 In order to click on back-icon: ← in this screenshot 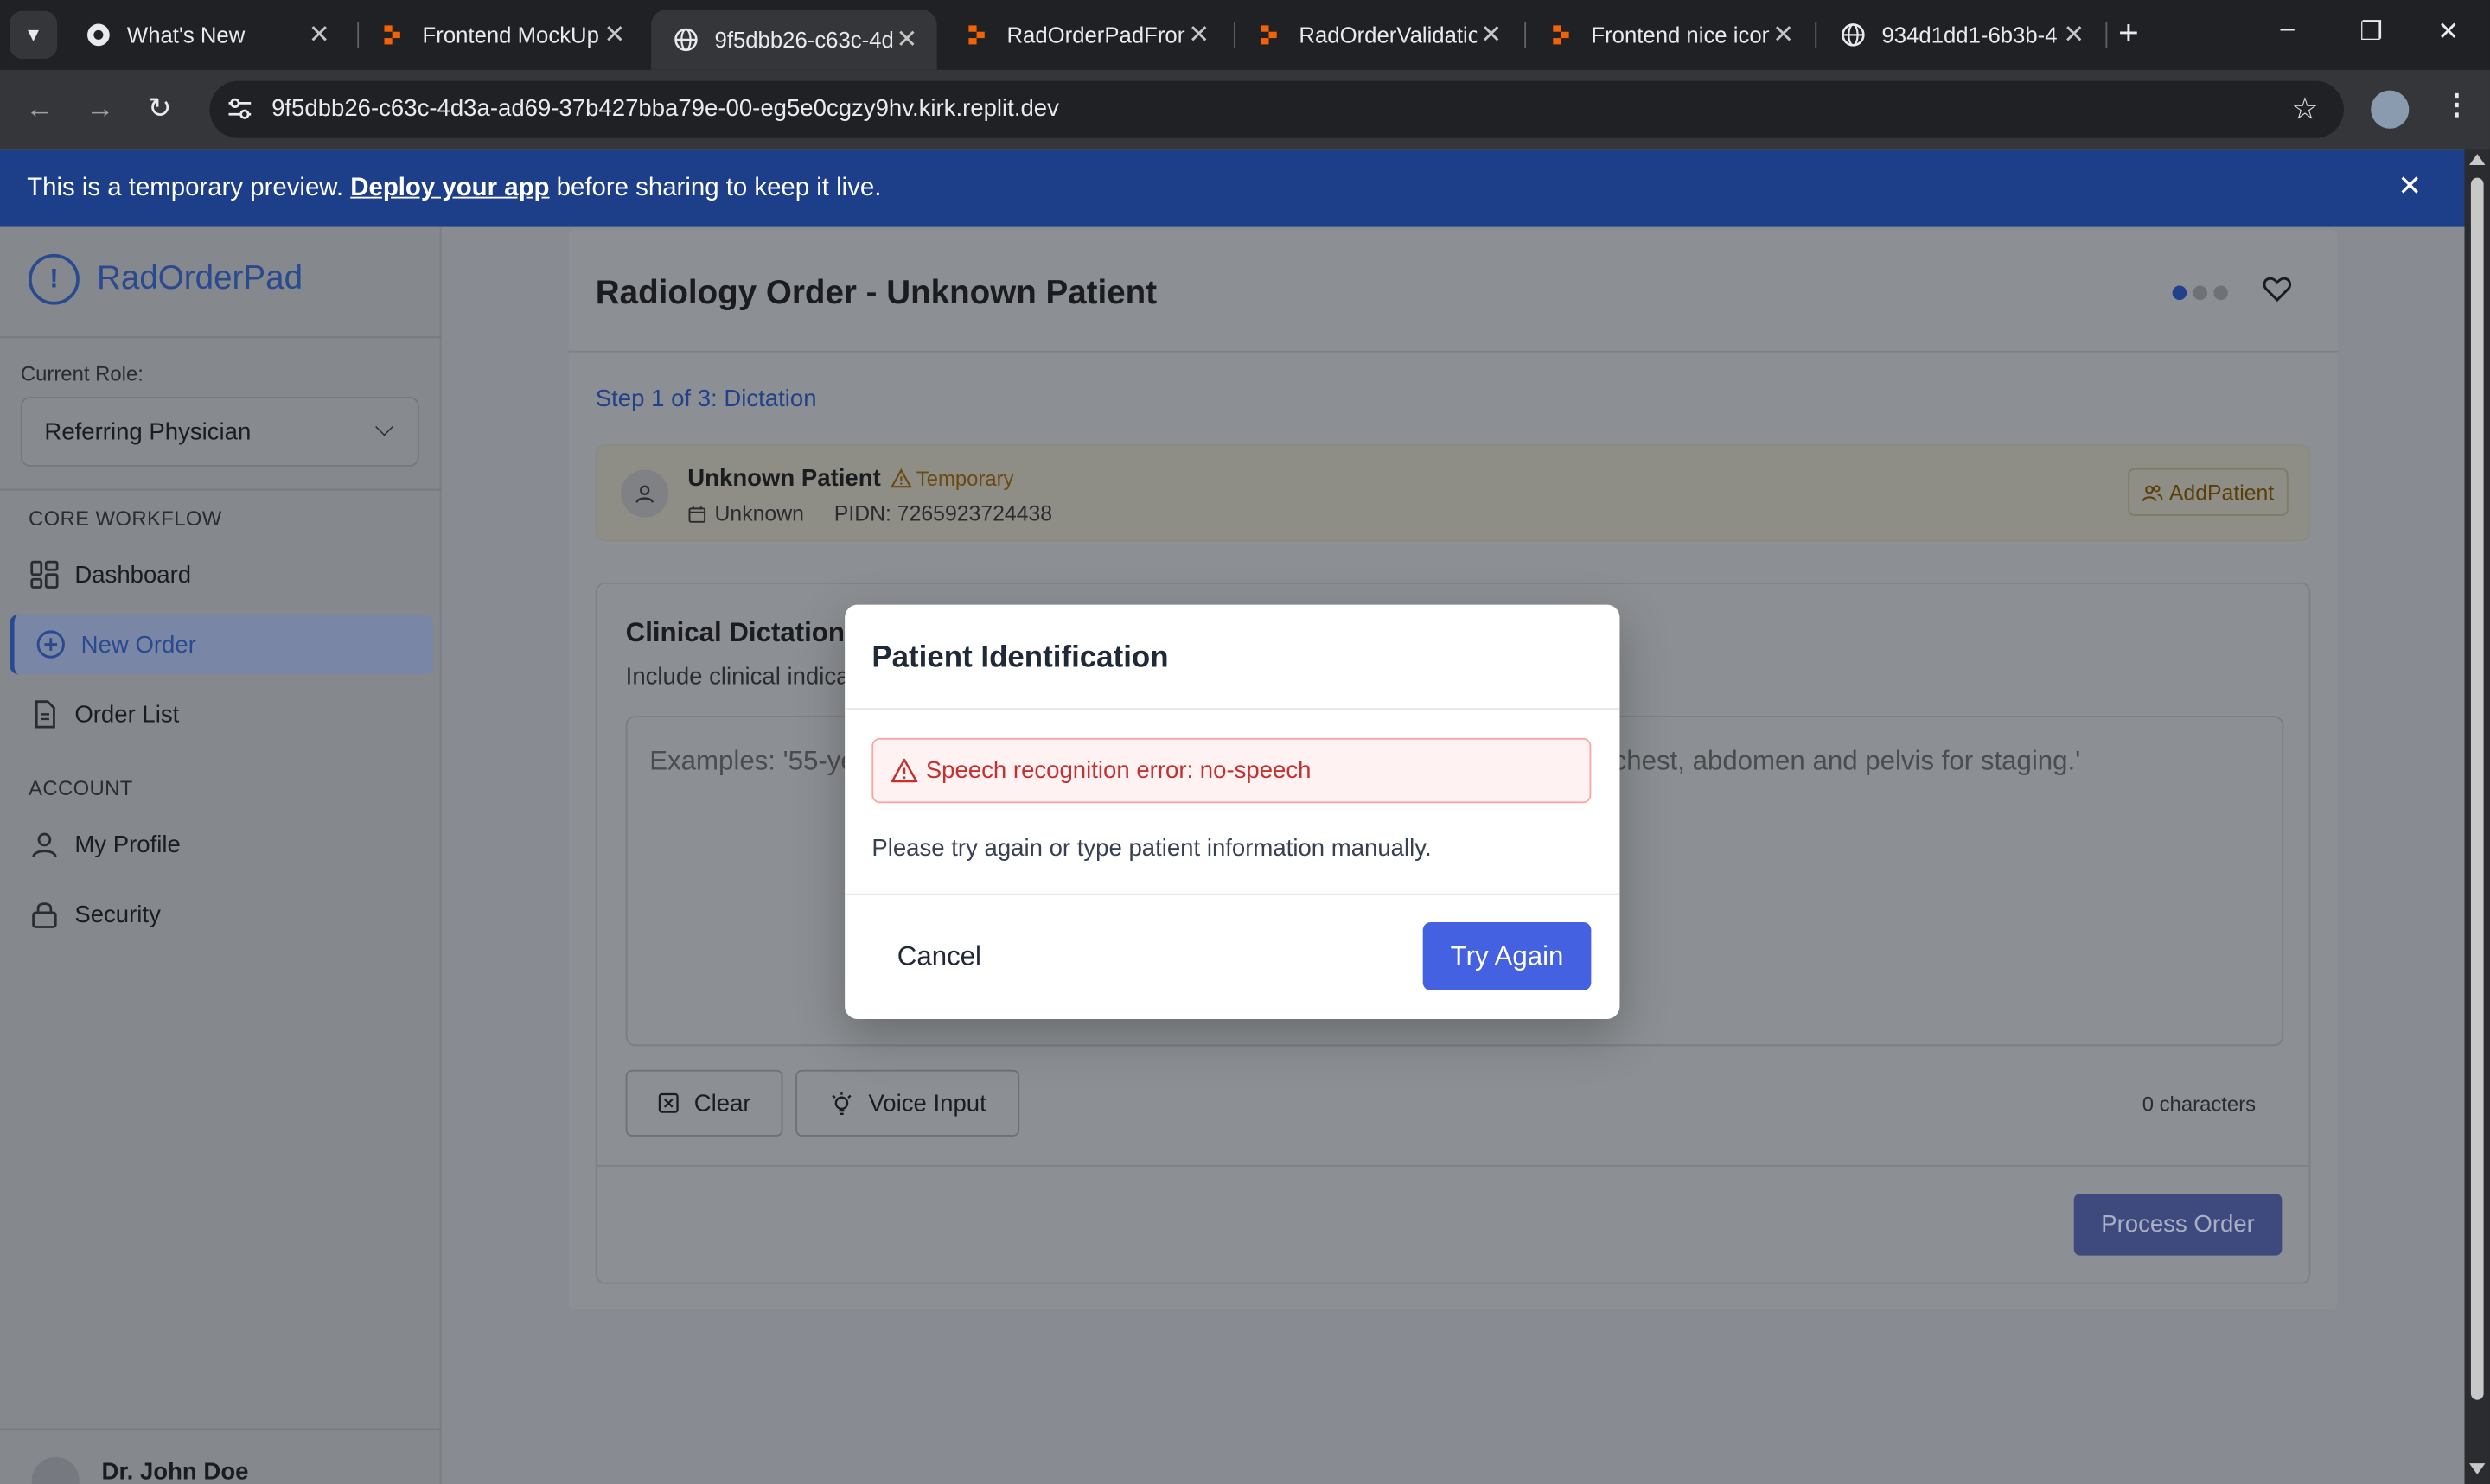, I will do `click(39, 108)`.